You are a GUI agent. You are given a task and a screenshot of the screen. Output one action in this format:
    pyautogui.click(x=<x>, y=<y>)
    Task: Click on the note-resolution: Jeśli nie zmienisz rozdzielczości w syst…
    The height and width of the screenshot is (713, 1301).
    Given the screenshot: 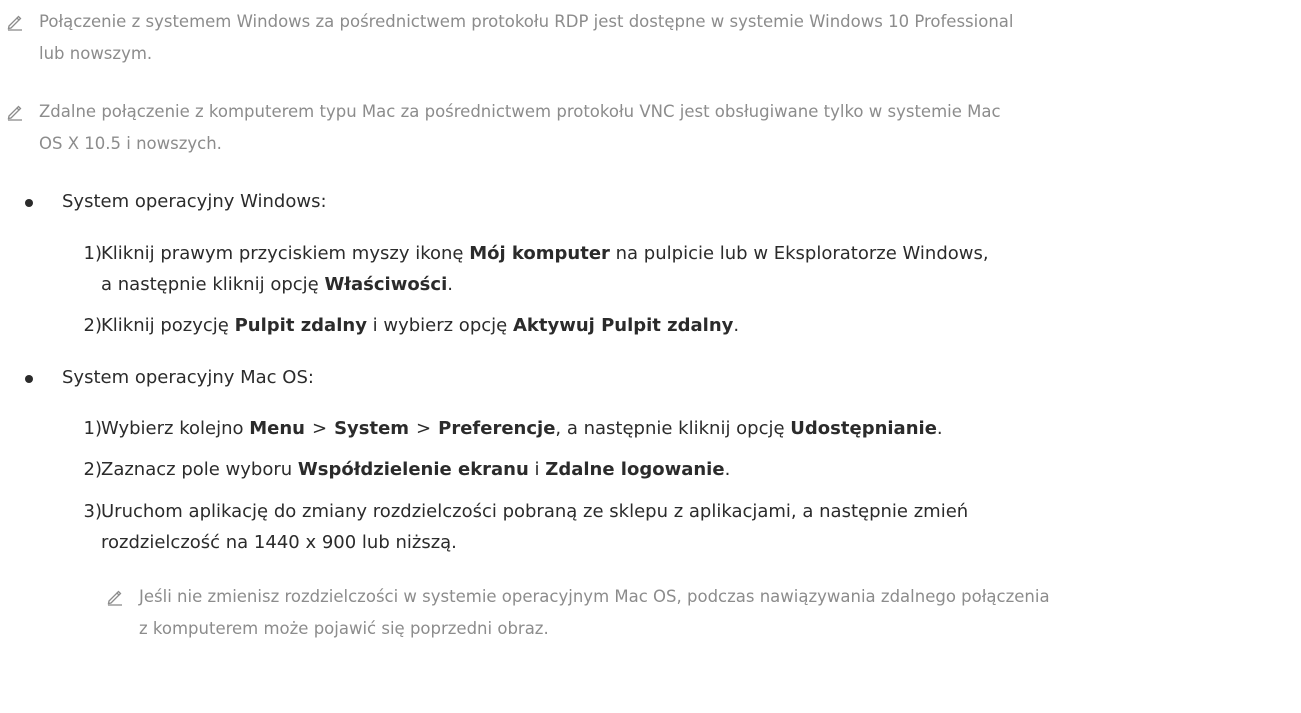 What is the action you would take?
    pyautogui.click(x=650, y=613)
    